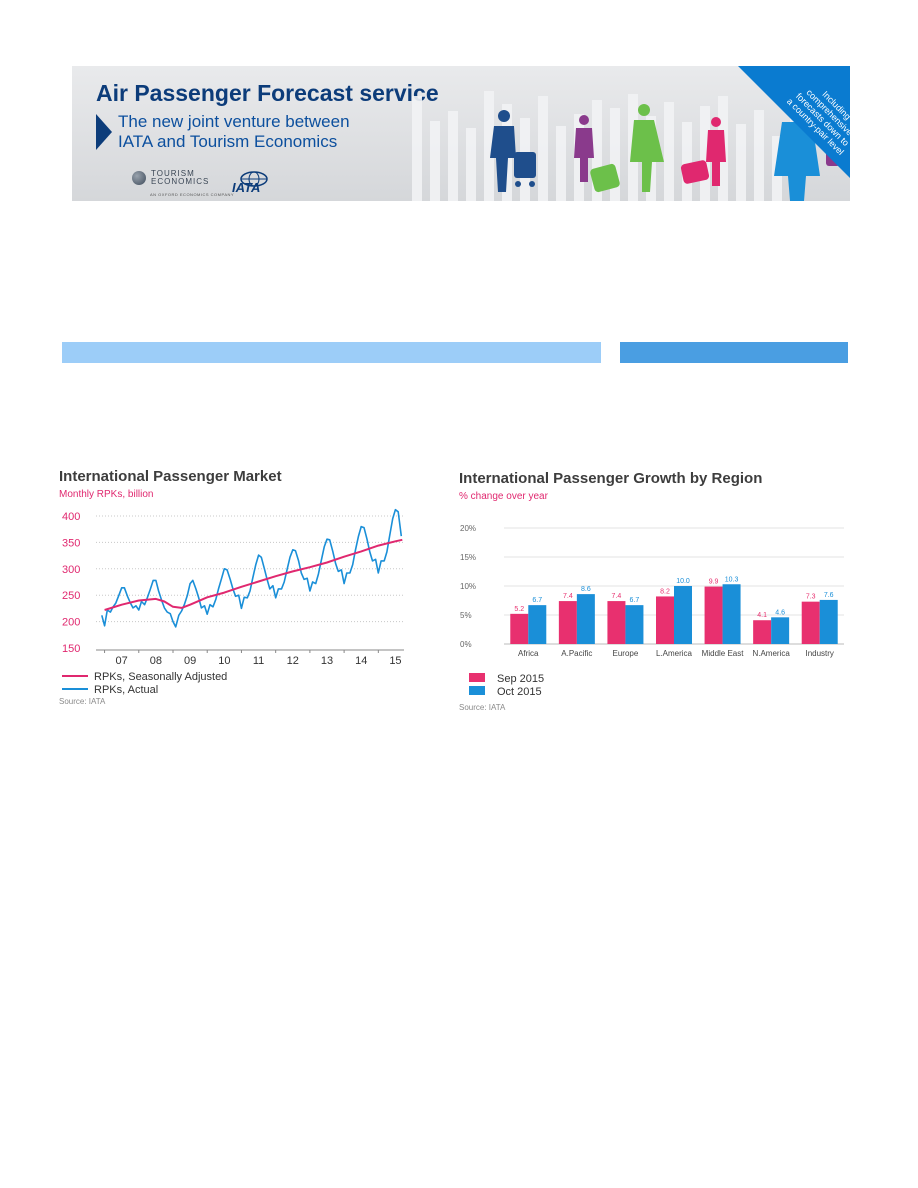 The height and width of the screenshot is (1188, 918). Describe the element at coordinates (331, 352) in the screenshot. I see `section-header-bar-left` at that location.